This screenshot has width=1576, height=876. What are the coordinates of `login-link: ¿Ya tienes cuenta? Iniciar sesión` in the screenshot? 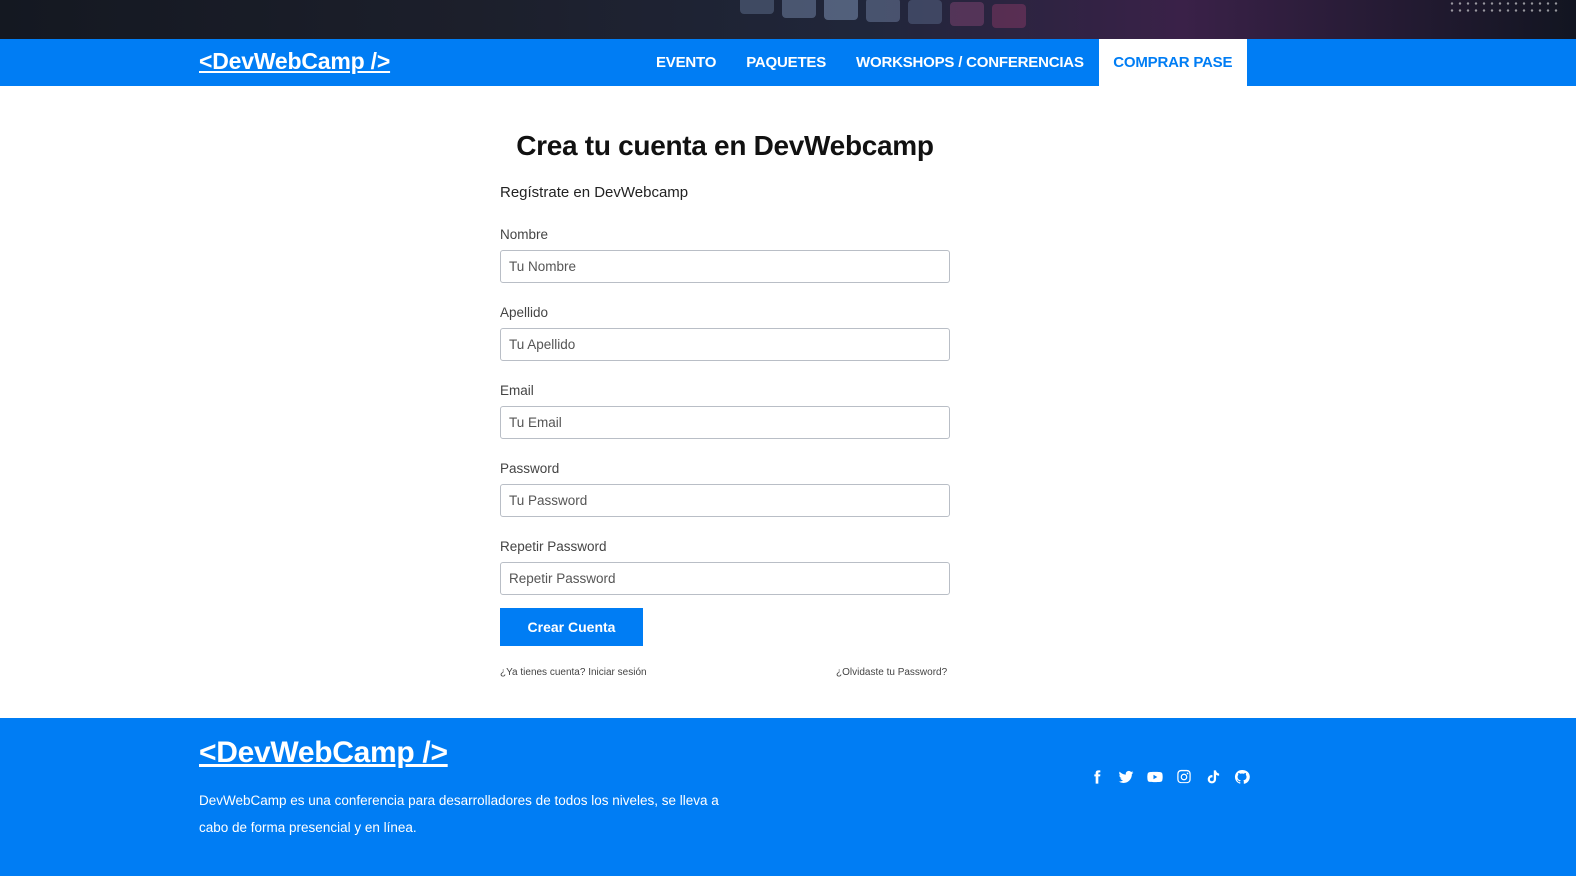 It's located at (573, 672).